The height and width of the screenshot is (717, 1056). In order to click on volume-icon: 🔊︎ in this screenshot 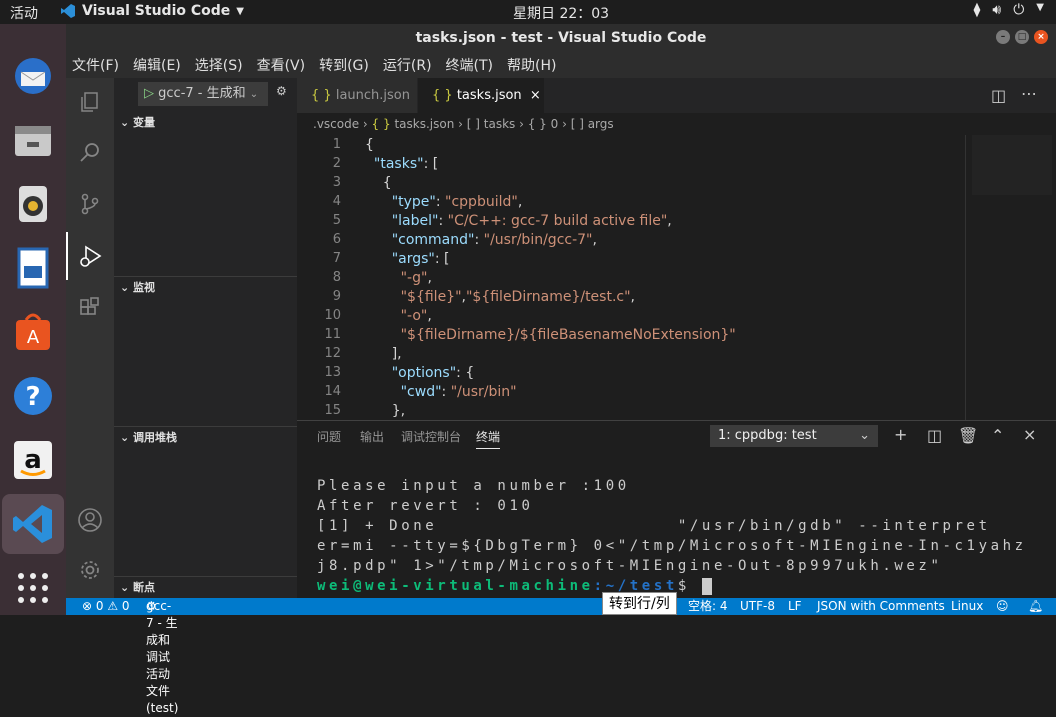, I will do `click(996, 10)`.